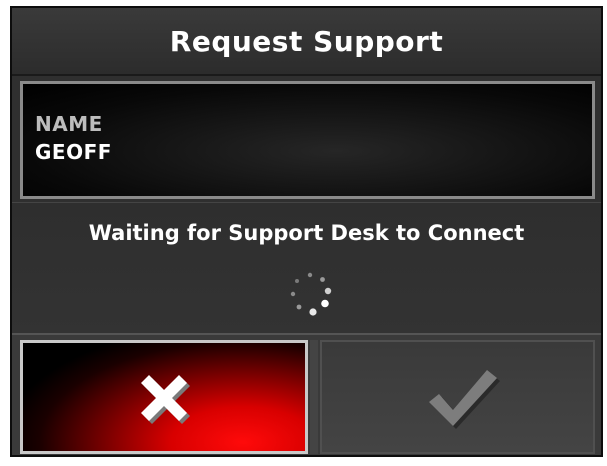  Describe the element at coordinates (165, 399) in the screenshot. I see `close-icon` at that location.